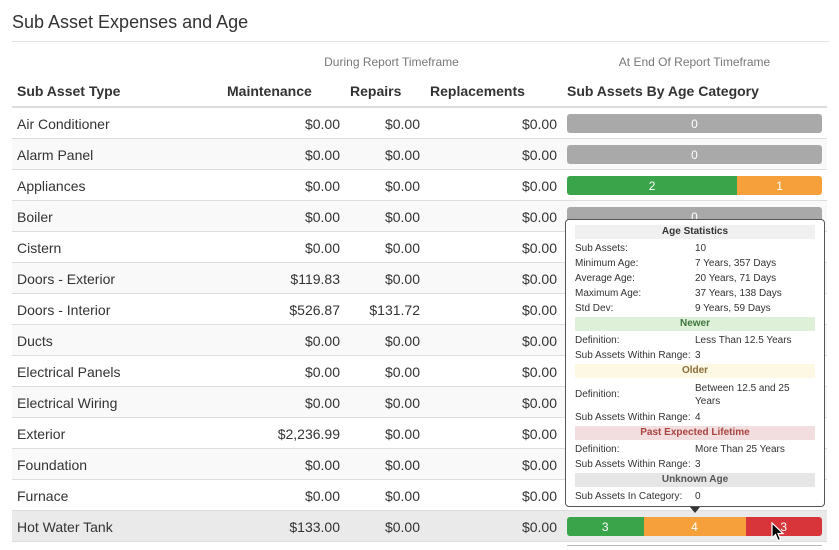 The image size is (839, 550). Describe the element at coordinates (419, 123) in the screenshot. I see `table-row: Air Conditioner $0.00 $0.00 $0.00 0` at that location.